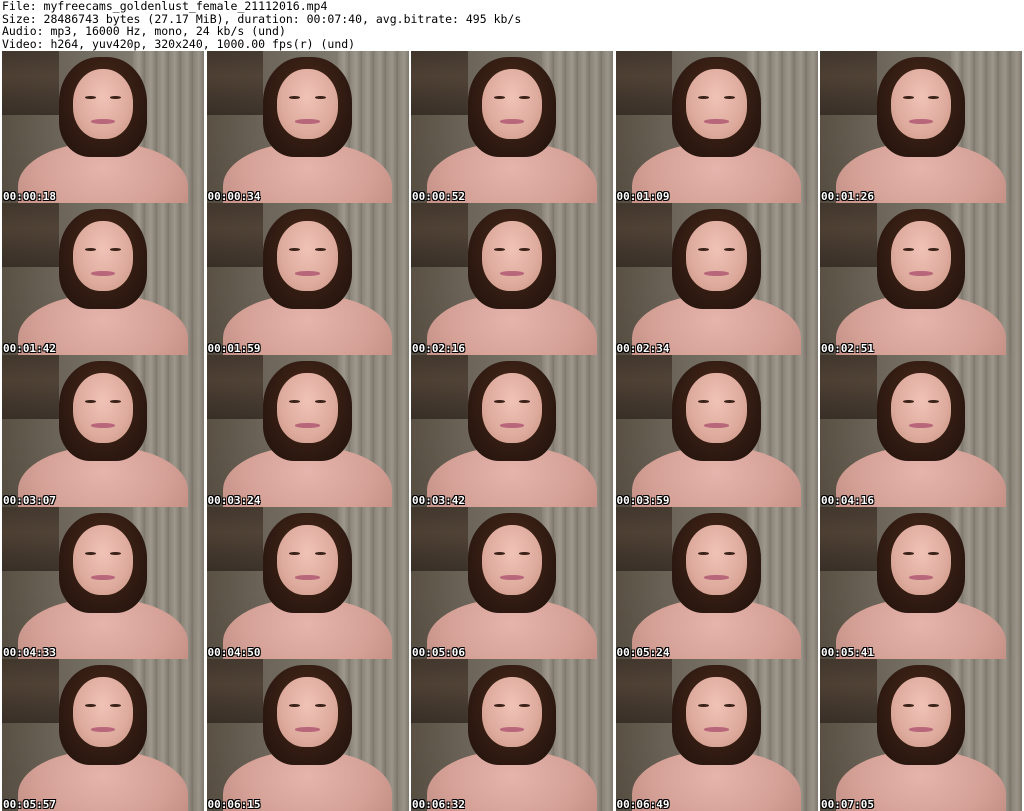 This screenshot has width=1024, height=811. I want to click on thumbnail: 00:05:24, so click(716, 583).